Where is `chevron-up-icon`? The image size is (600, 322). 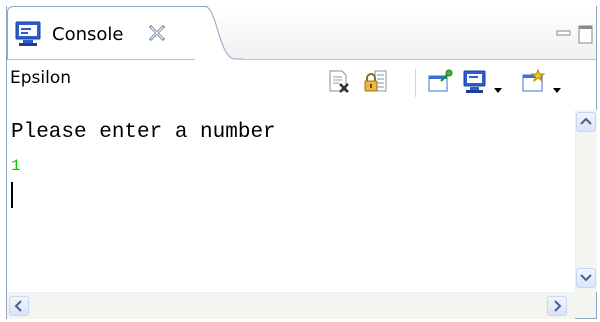
chevron-up-icon is located at coordinates (586, 121).